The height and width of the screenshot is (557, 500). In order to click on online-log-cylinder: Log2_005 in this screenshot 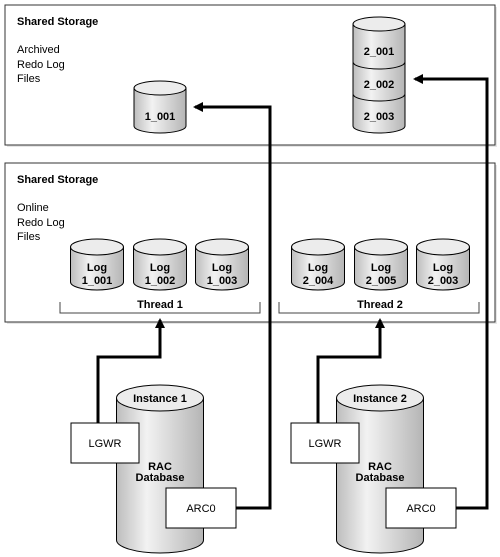, I will do `click(381, 264)`.